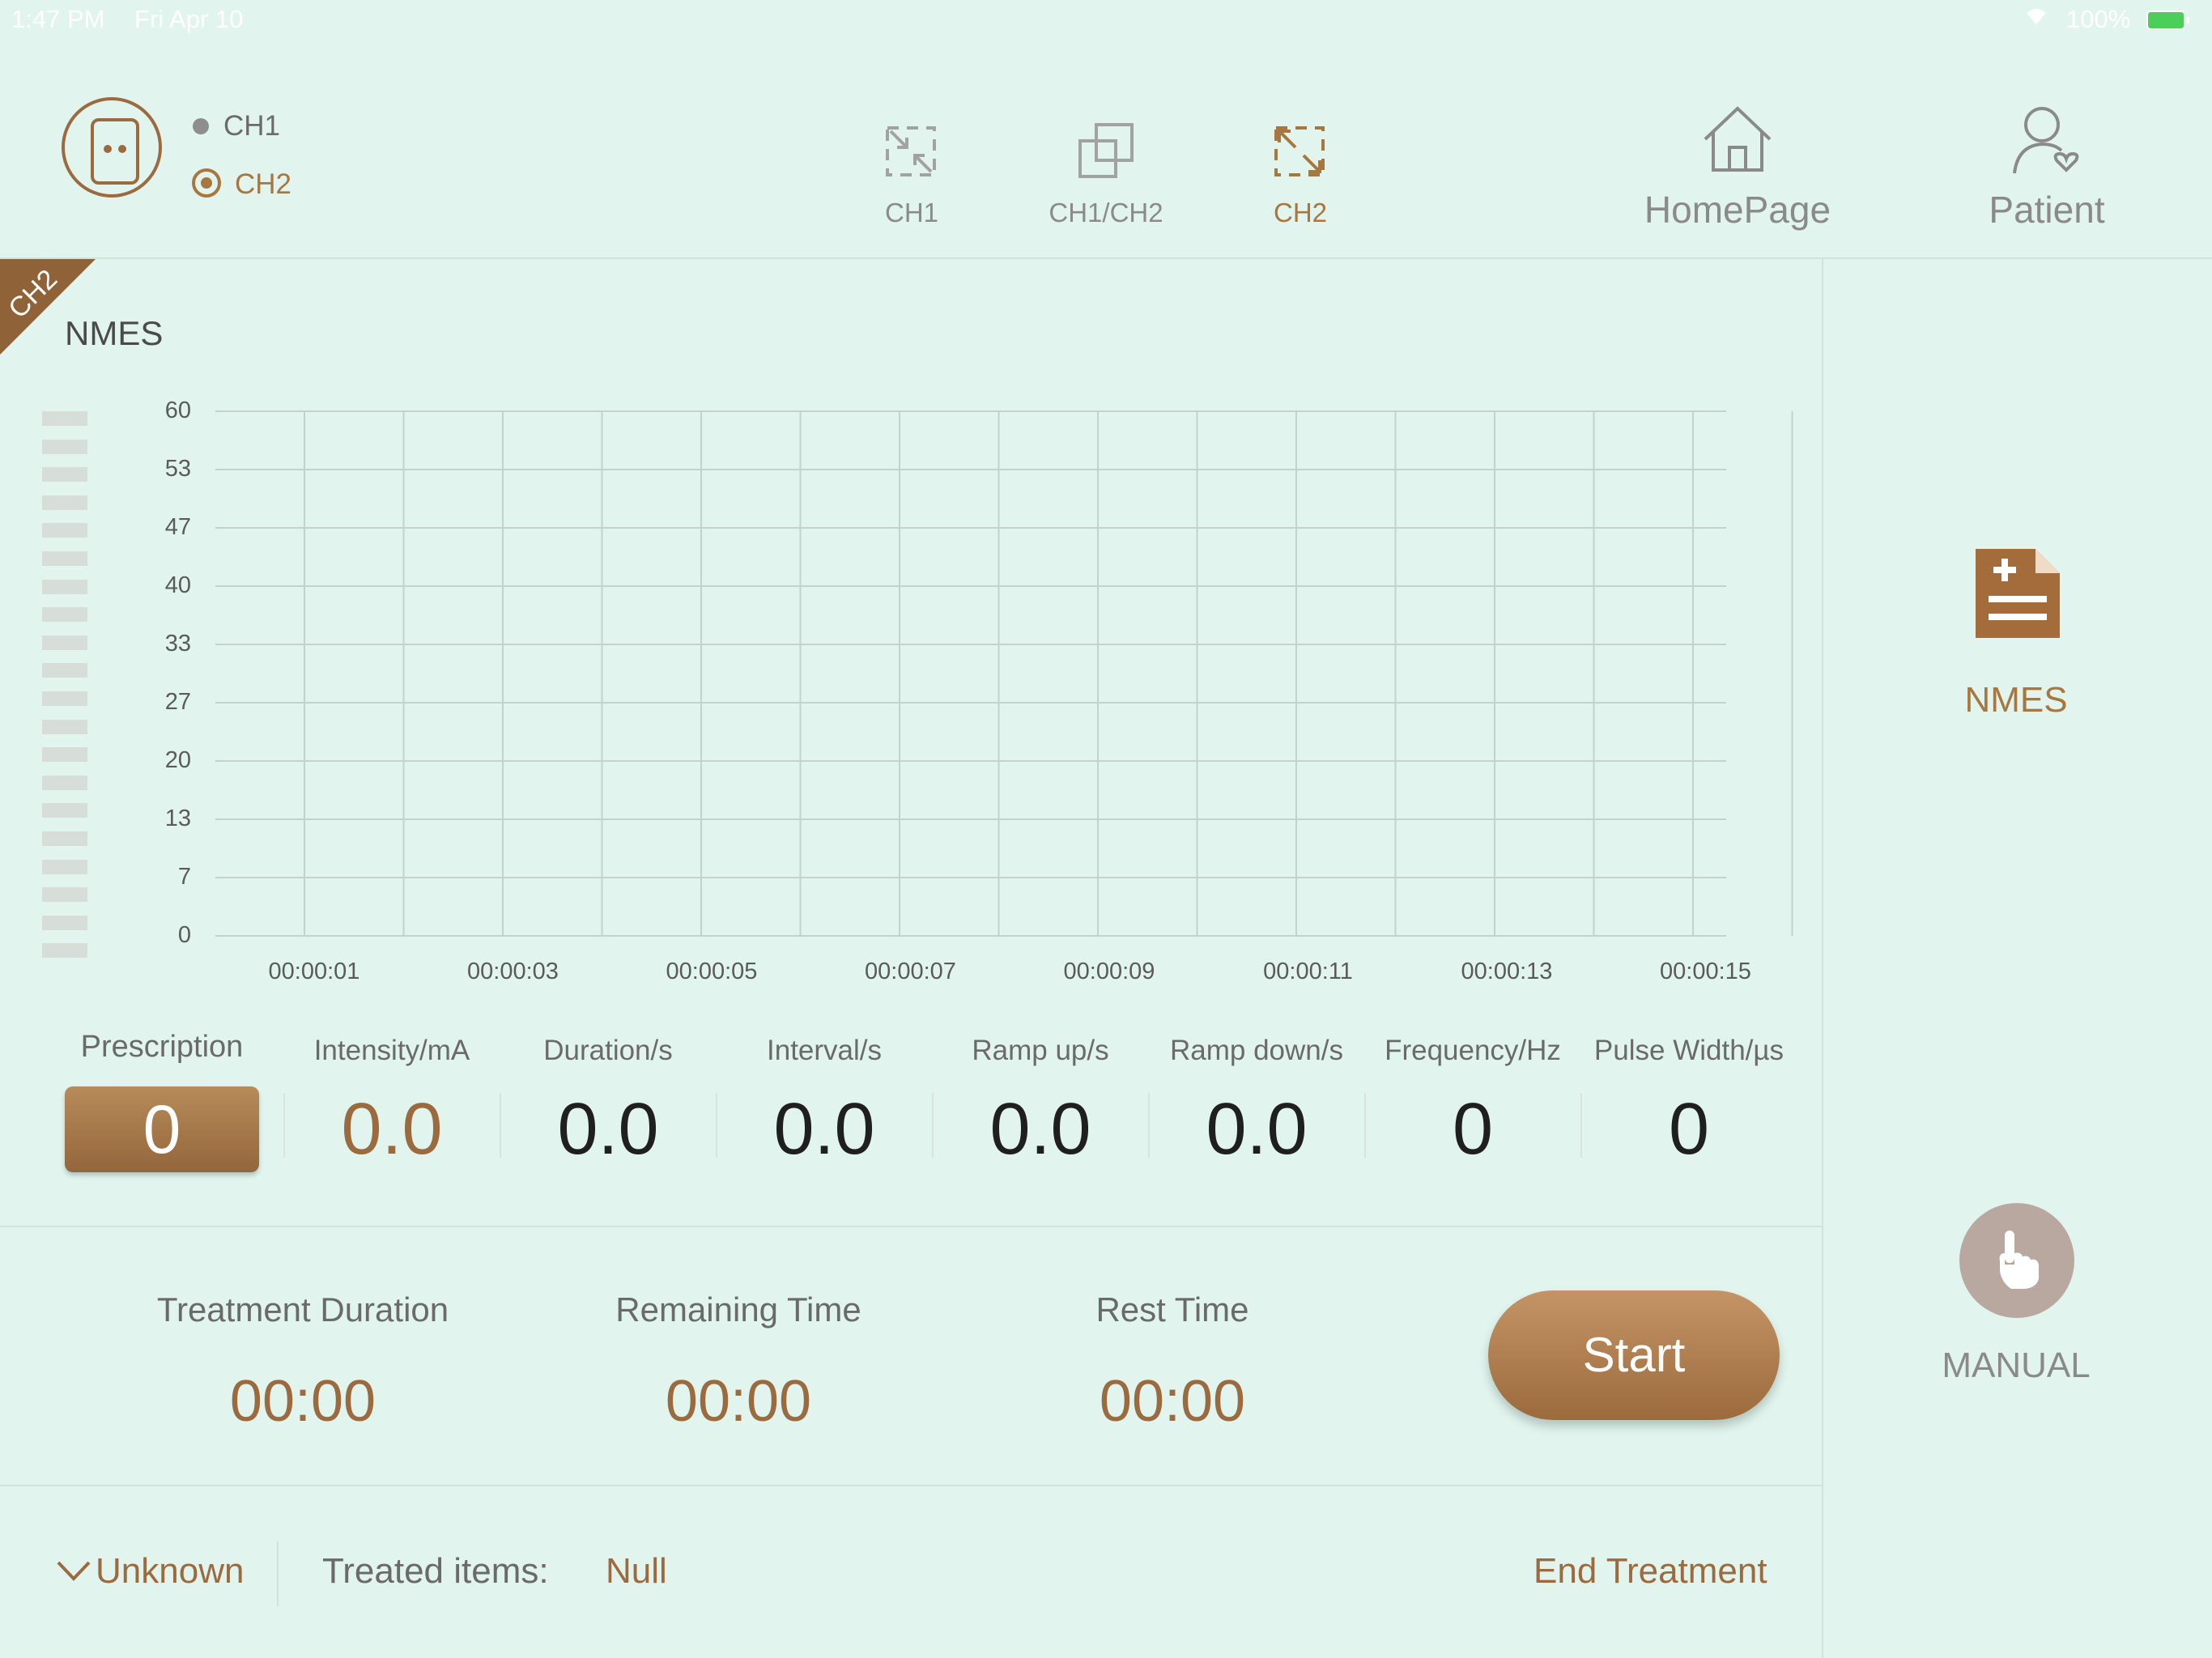  What do you see at coordinates (1650, 1571) in the screenshot?
I see `end-treatment-button: End Treatment` at bounding box center [1650, 1571].